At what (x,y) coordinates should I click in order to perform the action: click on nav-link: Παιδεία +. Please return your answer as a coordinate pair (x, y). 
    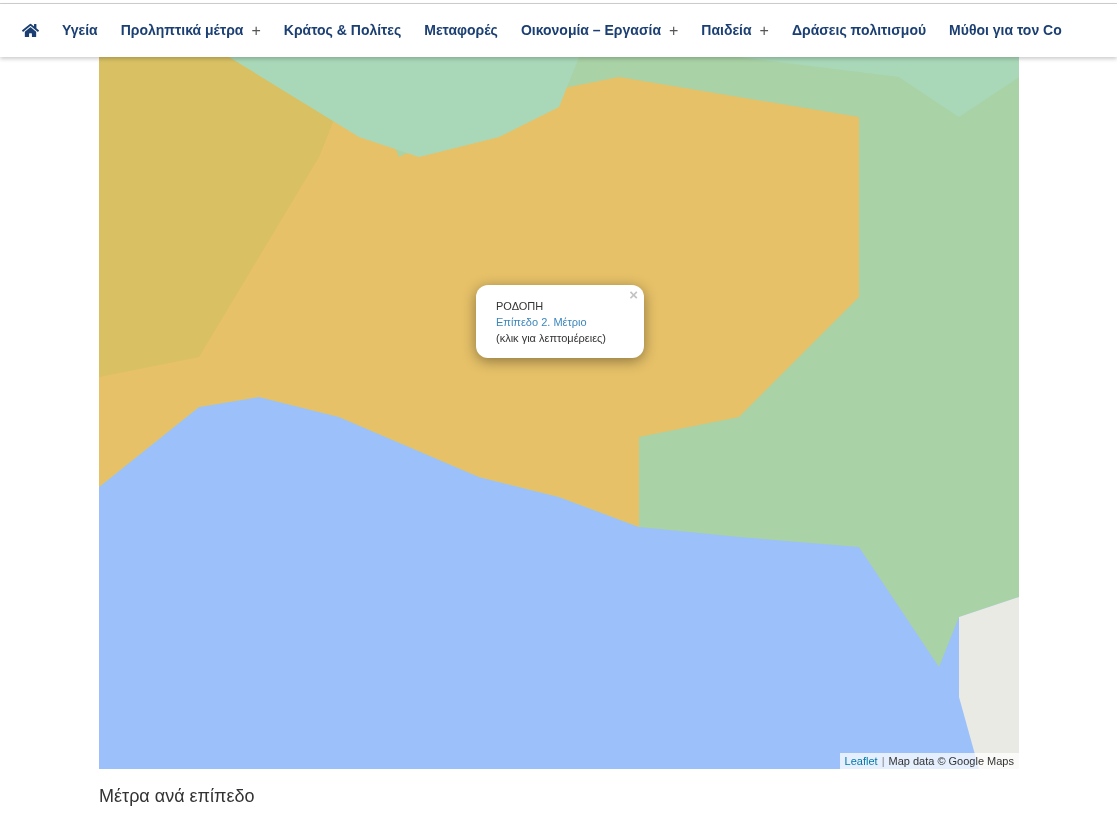
    Looking at the image, I should click on (735, 30).